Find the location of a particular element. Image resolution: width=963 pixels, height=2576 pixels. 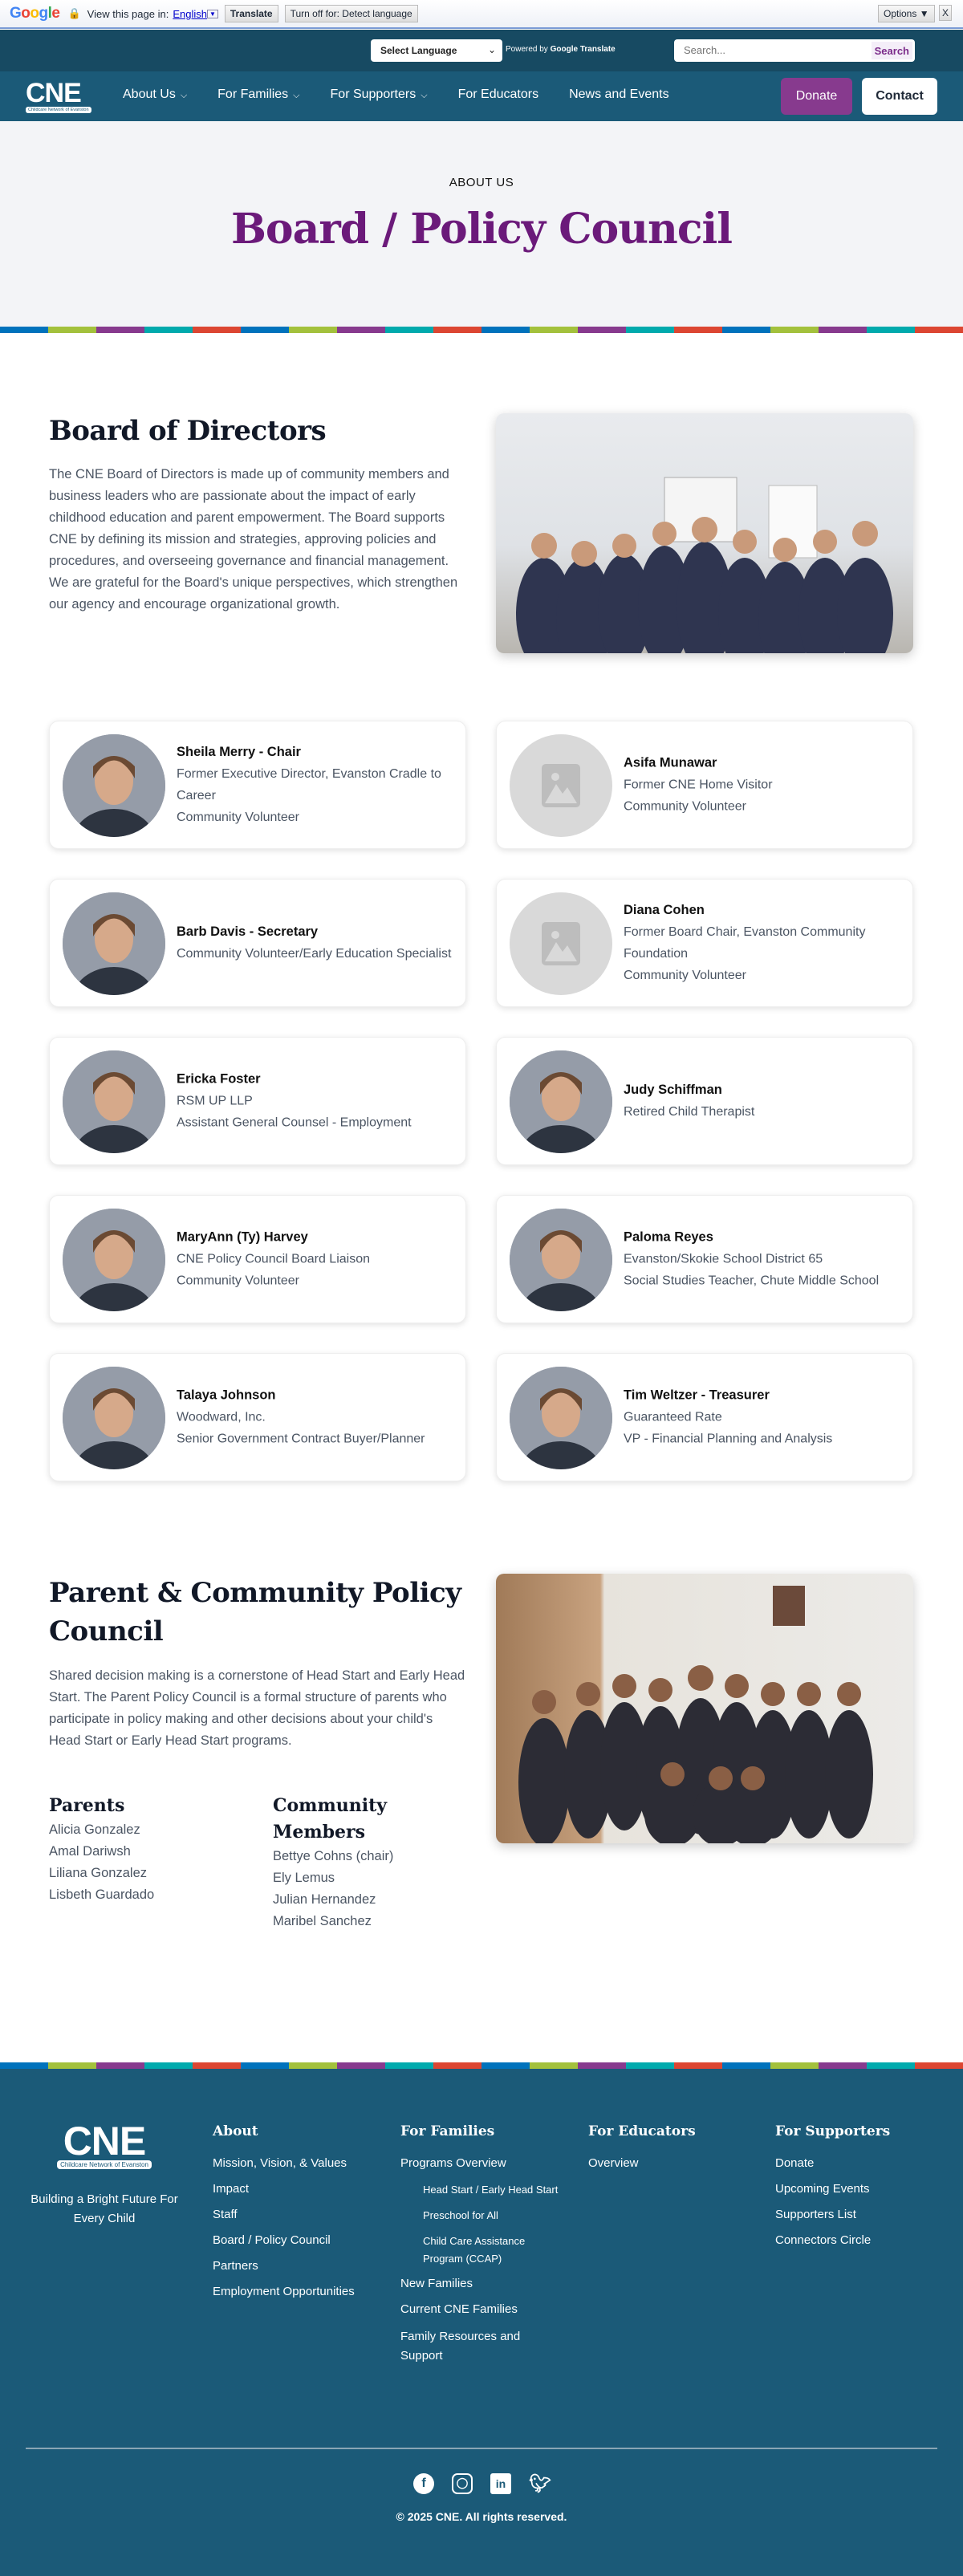

board-title: Board of Directors is located at coordinates (188, 431).